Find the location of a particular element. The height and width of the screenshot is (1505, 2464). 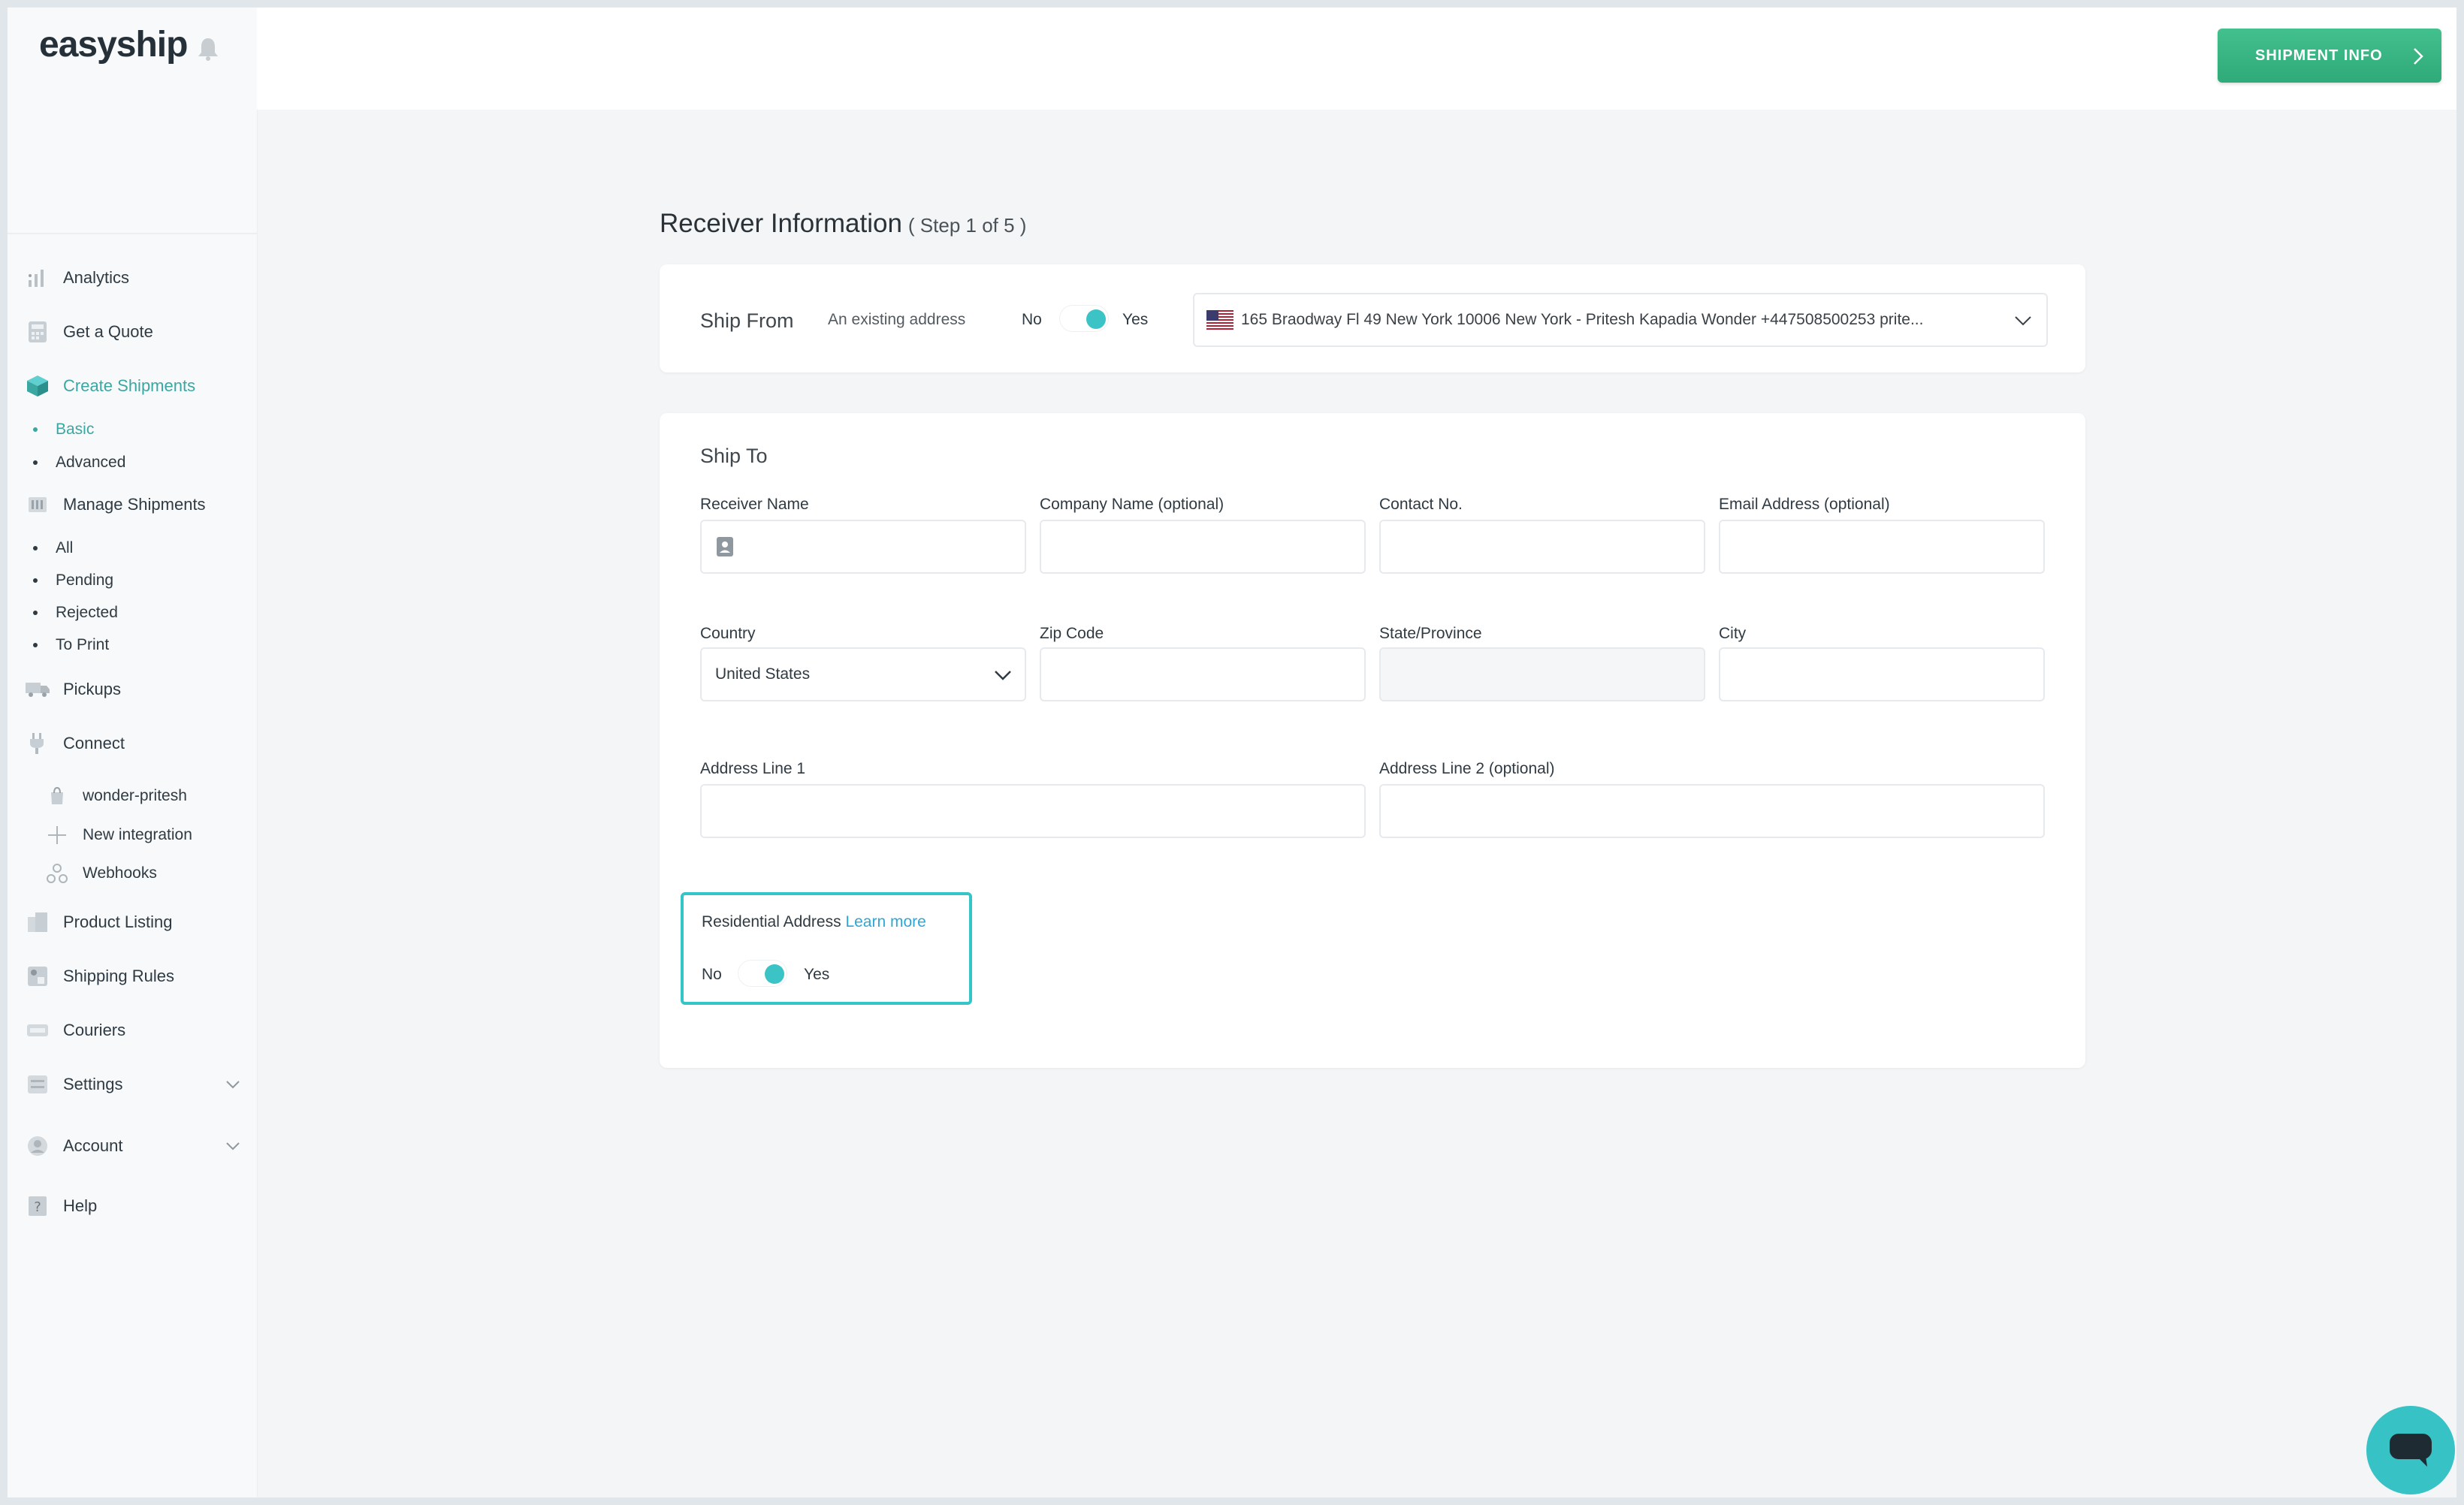

contact-no-input is located at coordinates (1542, 547).